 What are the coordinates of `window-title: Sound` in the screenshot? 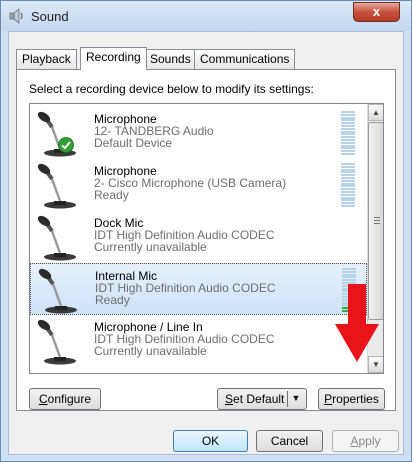 It's located at (50, 16).